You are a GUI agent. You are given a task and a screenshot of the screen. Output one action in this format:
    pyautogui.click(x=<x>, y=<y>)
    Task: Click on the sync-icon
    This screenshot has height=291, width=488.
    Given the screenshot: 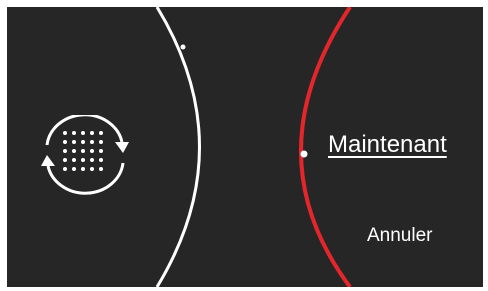 What is the action you would take?
    pyautogui.click(x=85, y=154)
    